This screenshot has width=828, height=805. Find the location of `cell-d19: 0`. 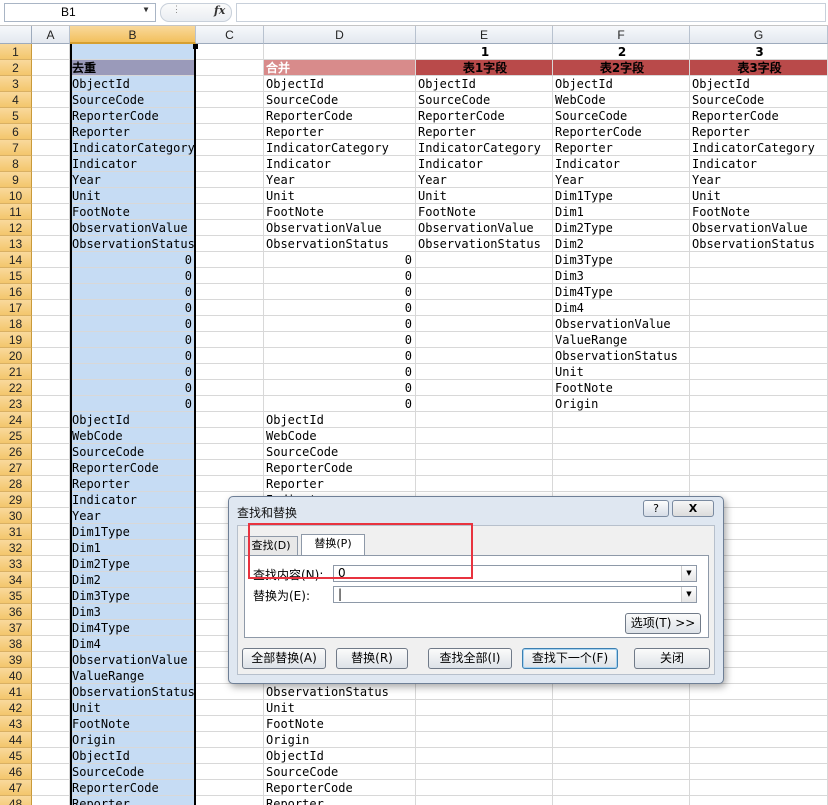

cell-d19: 0 is located at coordinates (340, 340).